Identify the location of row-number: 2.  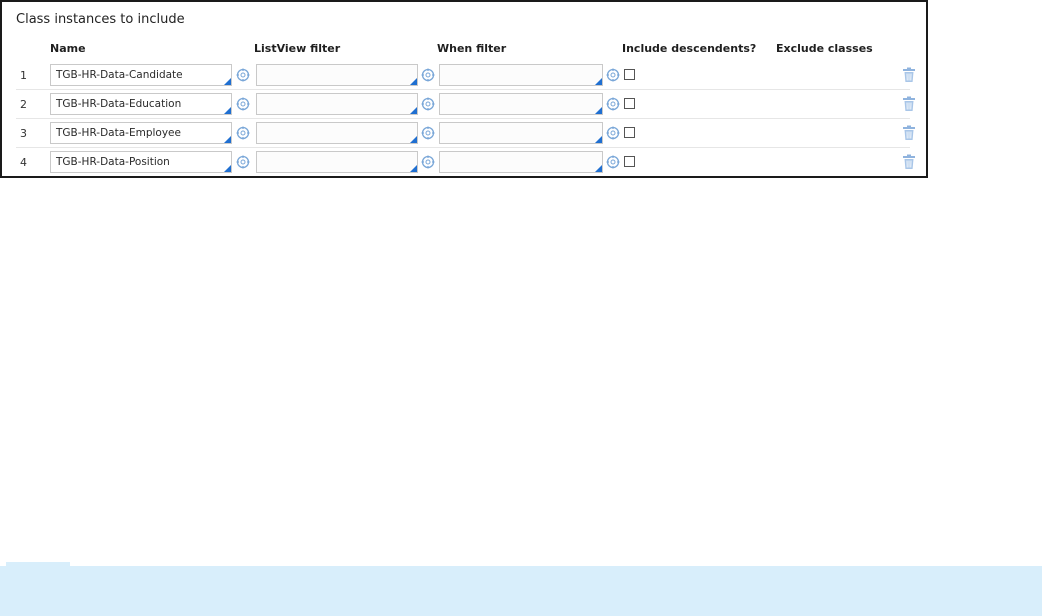
(23, 104).